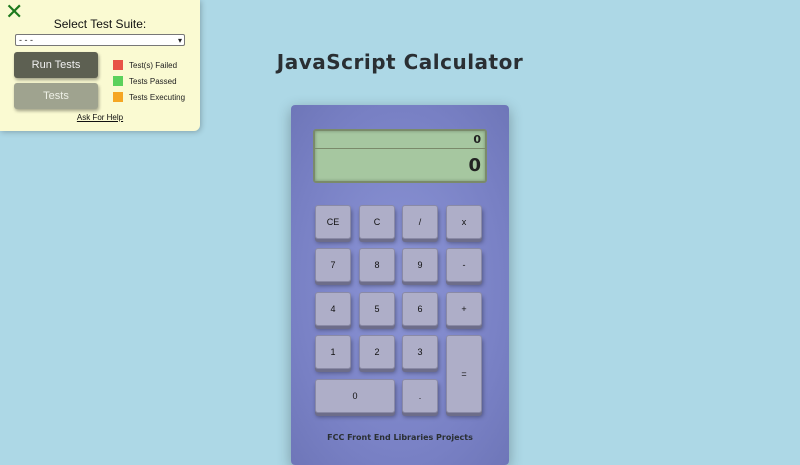 This screenshot has width=800, height=465. I want to click on output-display: 0, so click(474, 165).